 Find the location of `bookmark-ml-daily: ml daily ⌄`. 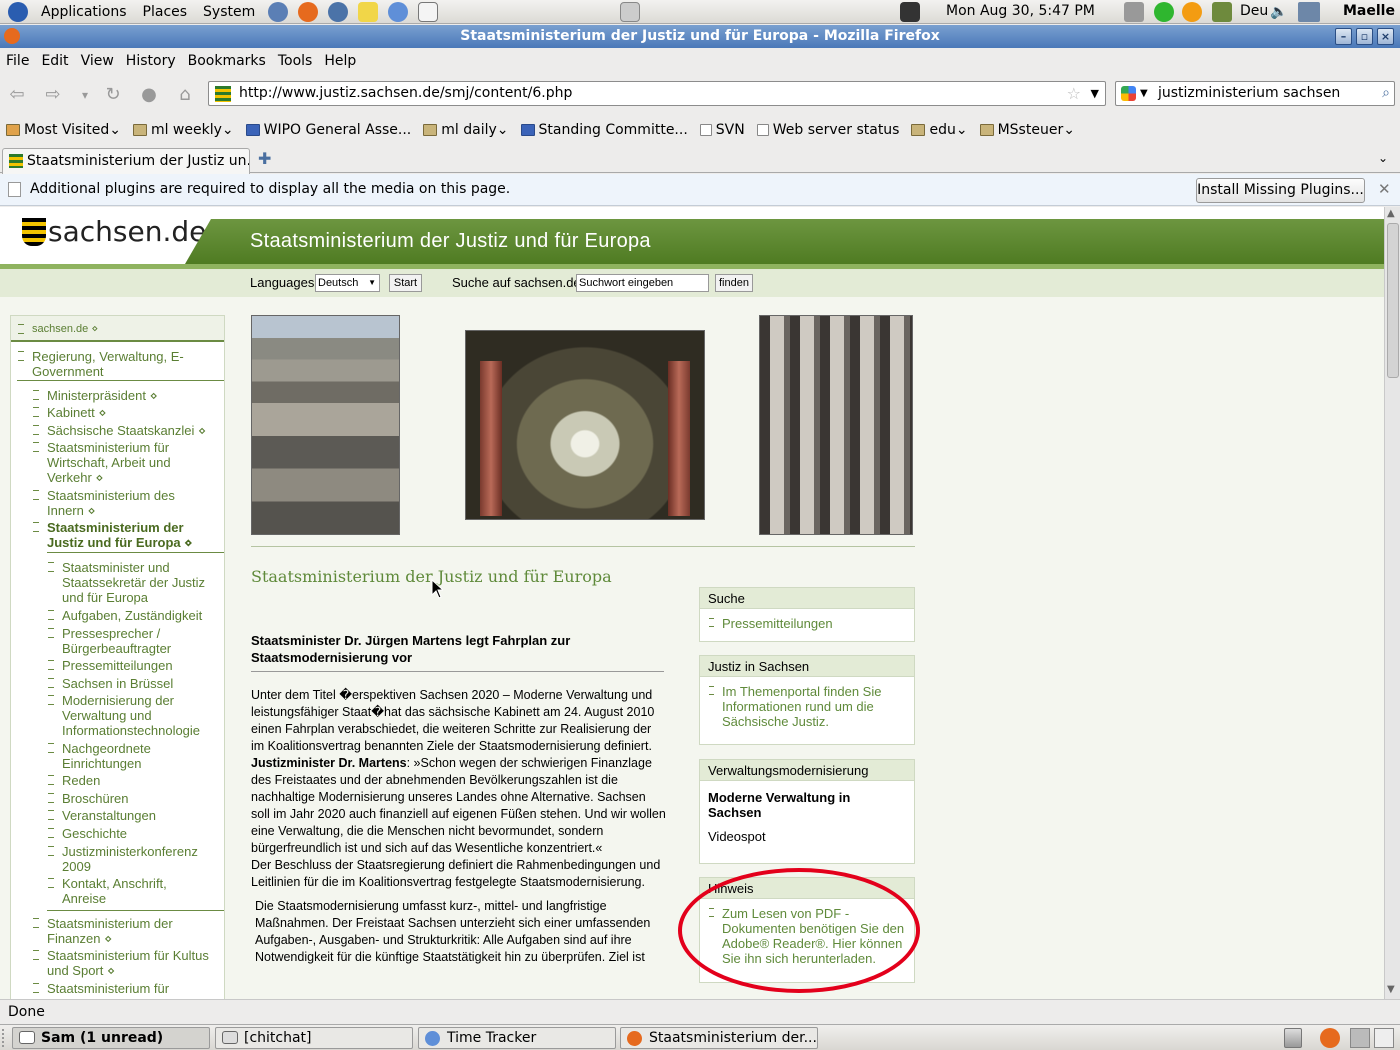

bookmark-ml-daily: ml daily ⌄ is located at coordinates (466, 130).